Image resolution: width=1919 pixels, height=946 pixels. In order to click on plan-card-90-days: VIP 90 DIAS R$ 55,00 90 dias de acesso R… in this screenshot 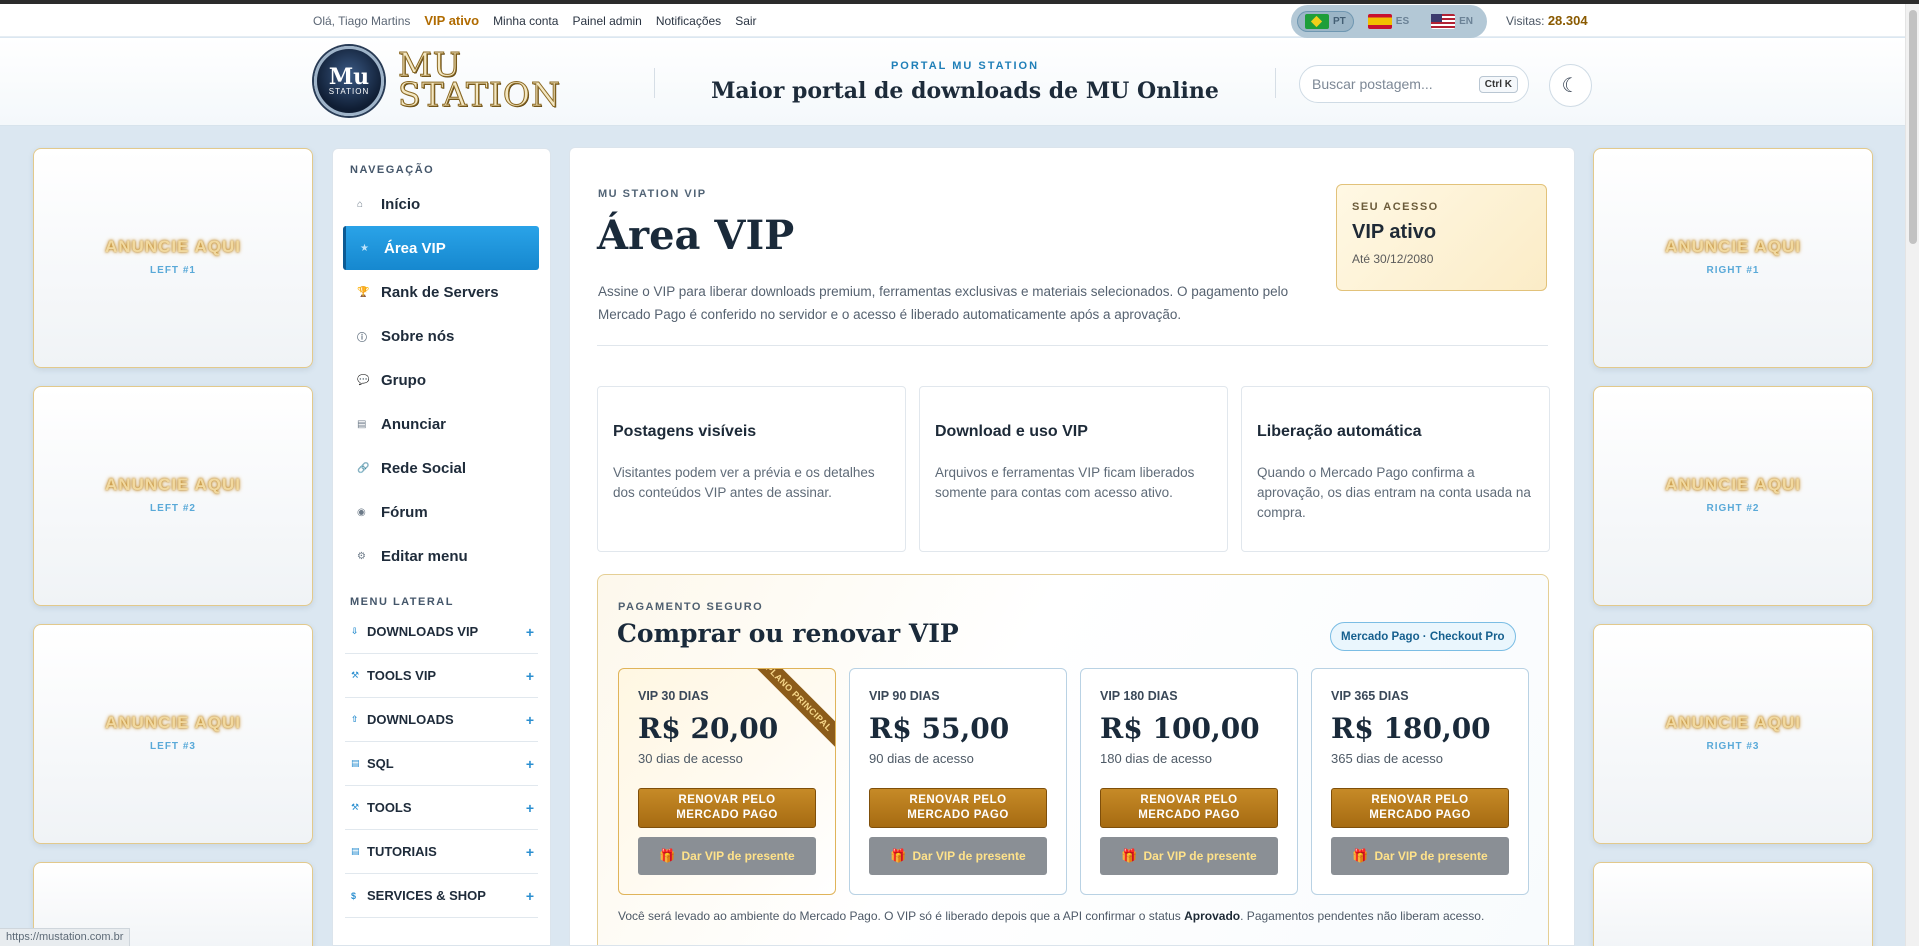, I will do `click(958, 781)`.